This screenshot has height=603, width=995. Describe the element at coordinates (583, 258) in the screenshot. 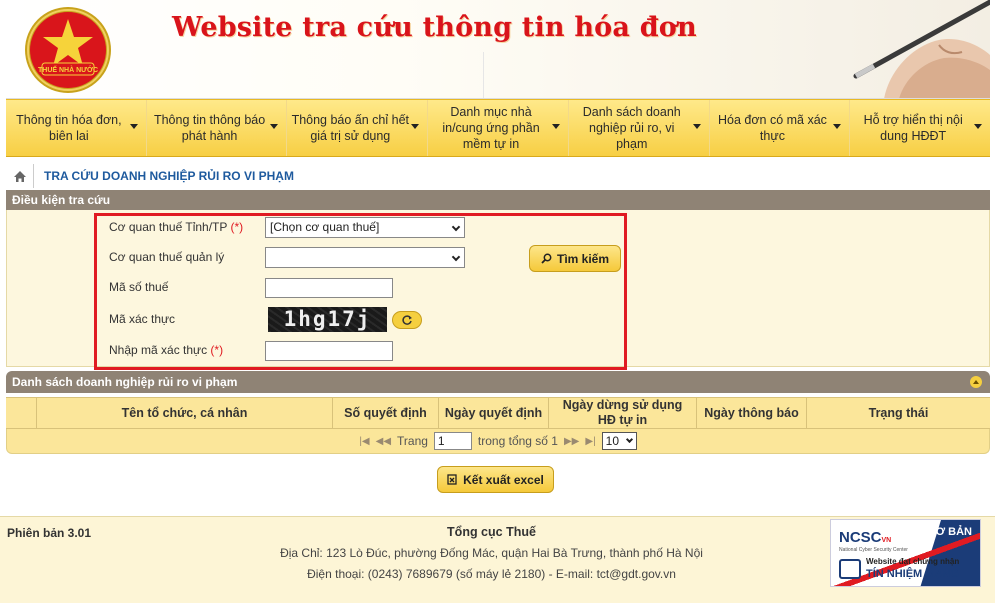

I see `search-button-label: Tìm kiếm` at that location.